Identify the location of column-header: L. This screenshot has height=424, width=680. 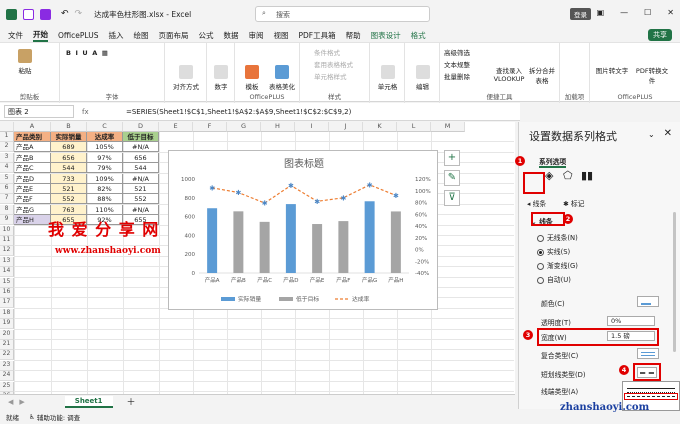
(414, 127).